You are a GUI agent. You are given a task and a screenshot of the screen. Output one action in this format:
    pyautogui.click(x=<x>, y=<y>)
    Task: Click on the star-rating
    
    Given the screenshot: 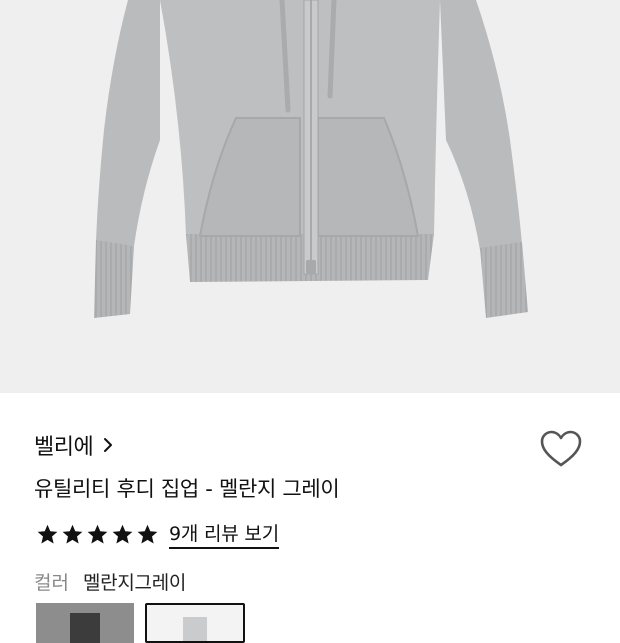 What is the action you would take?
    pyautogui.click(x=97, y=534)
    